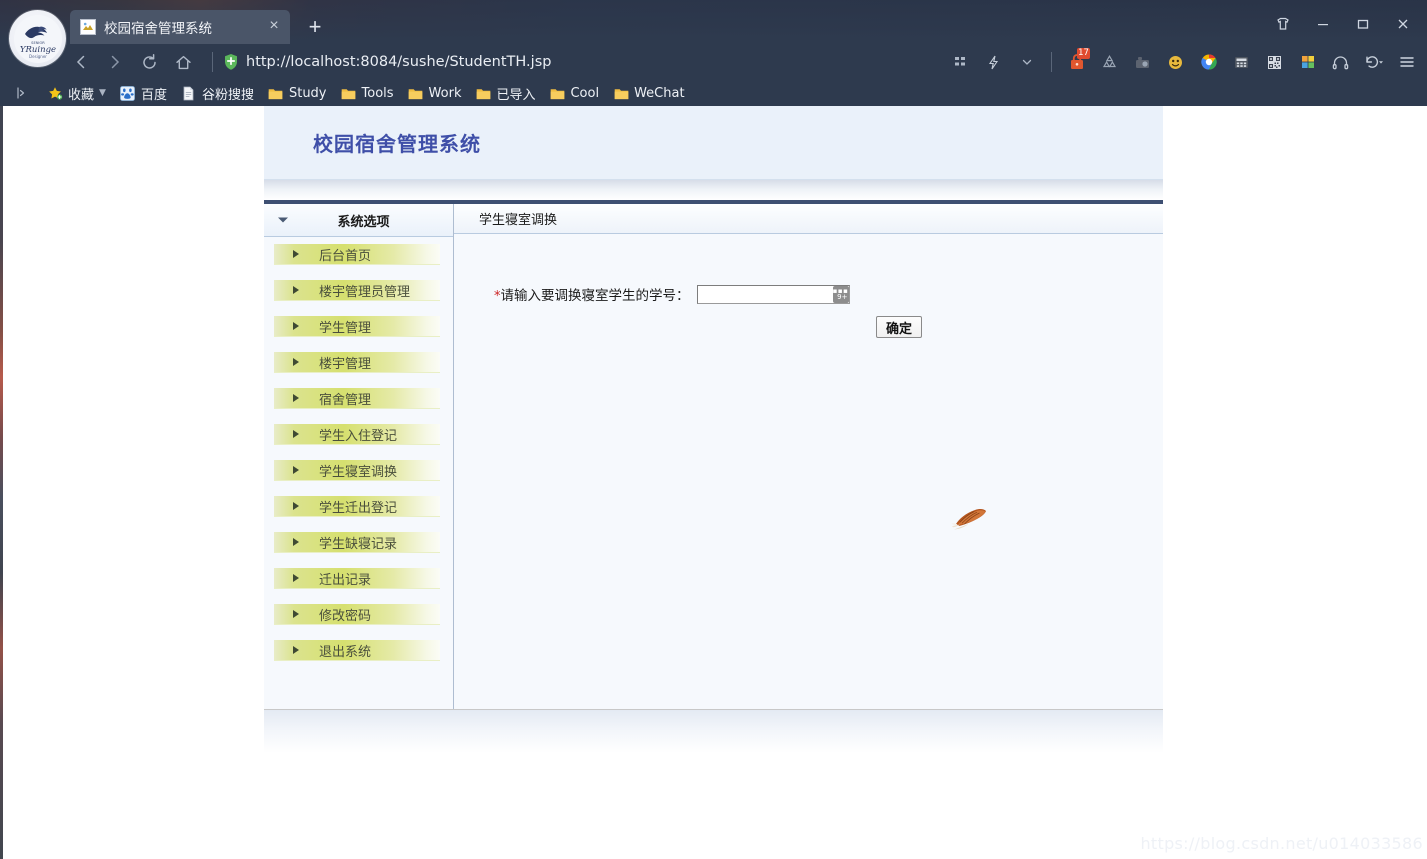  I want to click on sidebar-item-label: 学生缺寝记录, so click(358, 544).